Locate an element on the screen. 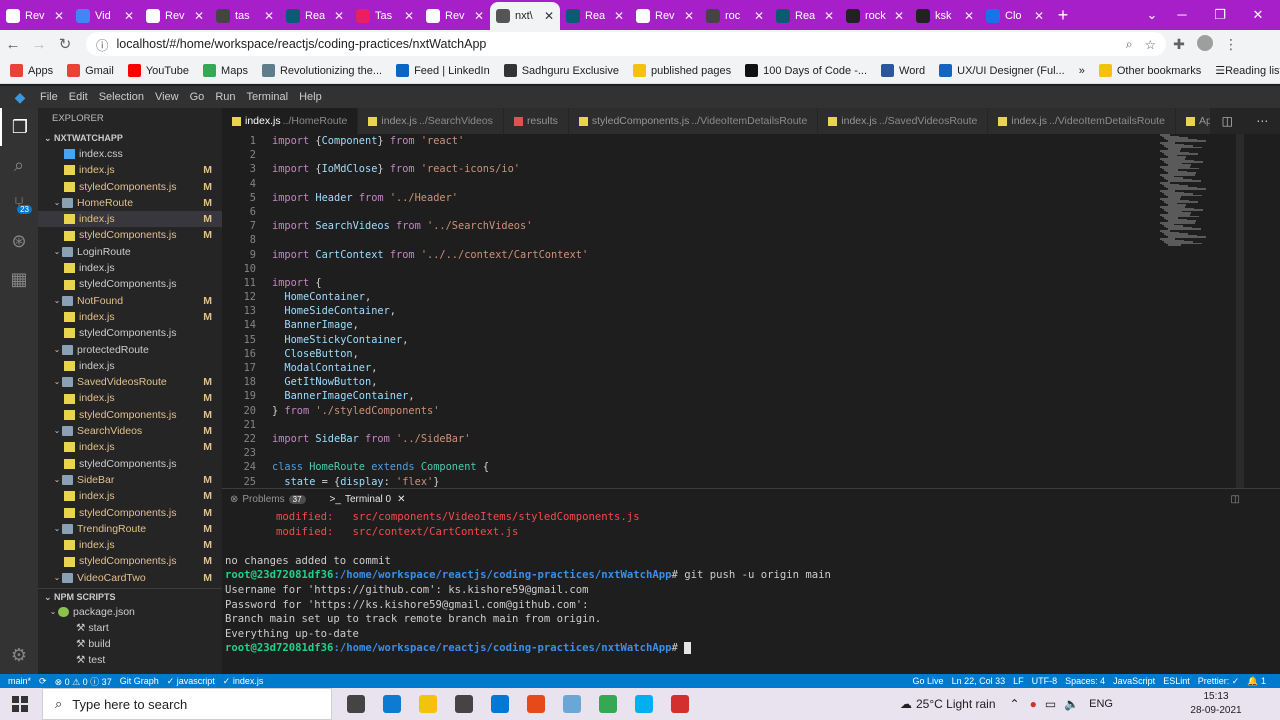 This screenshot has height=720, width=1280. edge-icon is located at coordinates (392, 704).